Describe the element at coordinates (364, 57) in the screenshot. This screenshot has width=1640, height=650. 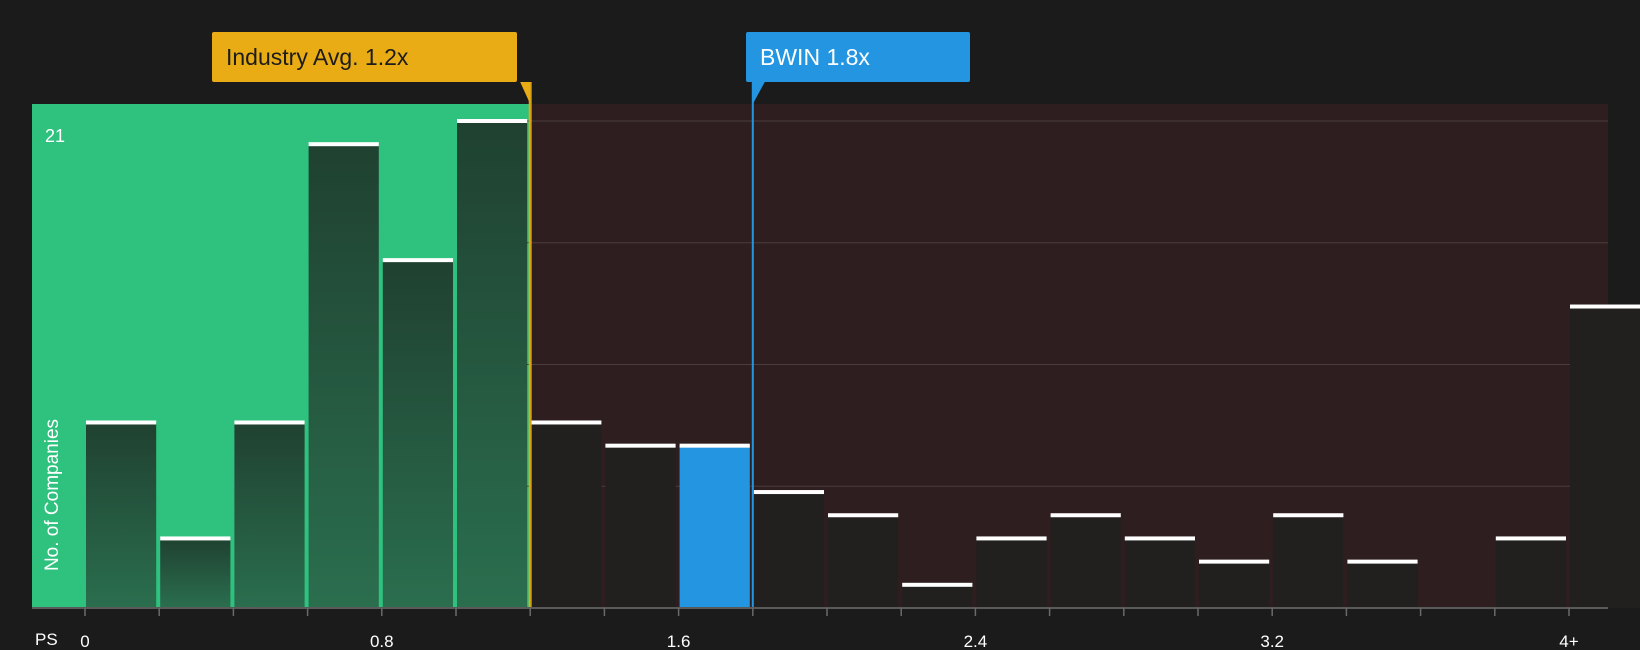
I see `industry-average-callout: Industry Avg. 1.2x` at that location.